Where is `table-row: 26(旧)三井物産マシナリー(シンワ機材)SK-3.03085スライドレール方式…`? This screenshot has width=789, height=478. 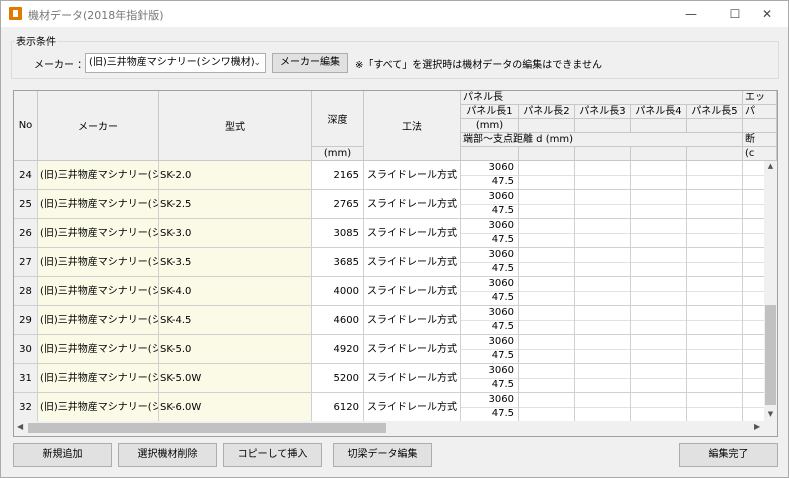 table-row: 26(旧)三井物産マシナリー(シンワ機材)SK-3.03085スライドレール方式… is located at coordinates (395, 233).